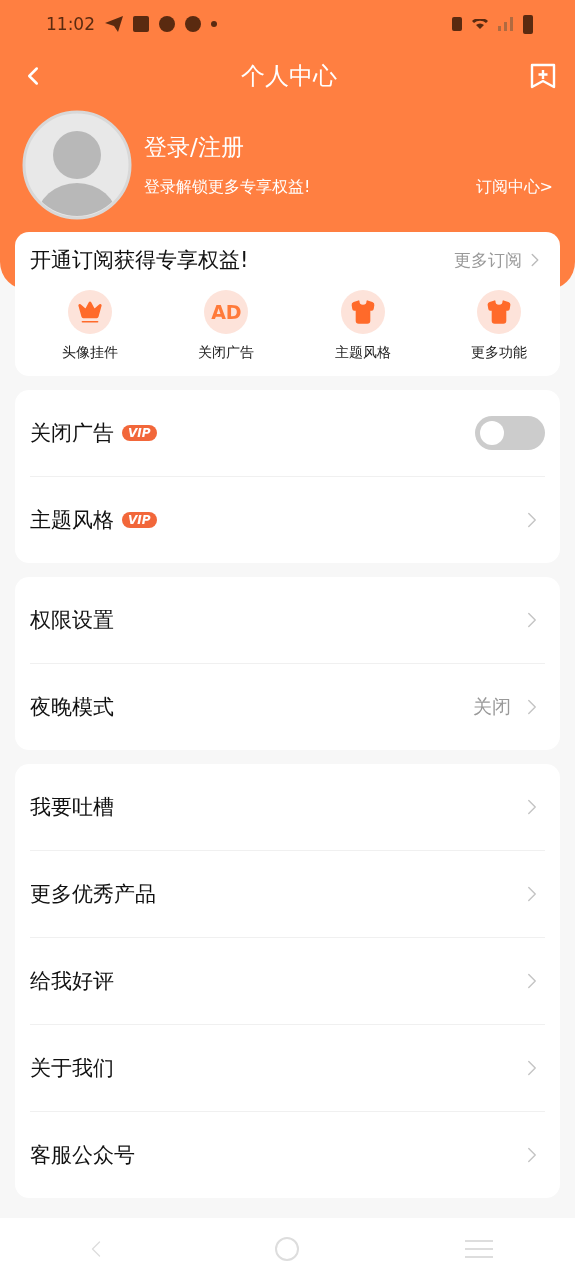 The image size is (575, 1280). Describe the element at coordinates (480, 24) in the screenshot. I see `wifi-icon` at that location.